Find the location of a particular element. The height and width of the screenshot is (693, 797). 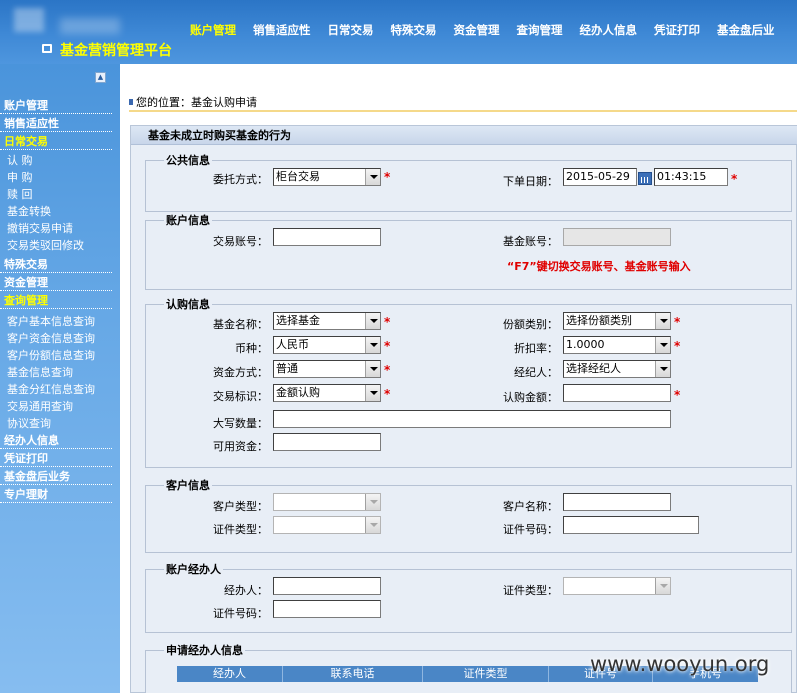

sidebar-item-cancel-request: 撤销交易申请 is located at coordinates (59, 228).